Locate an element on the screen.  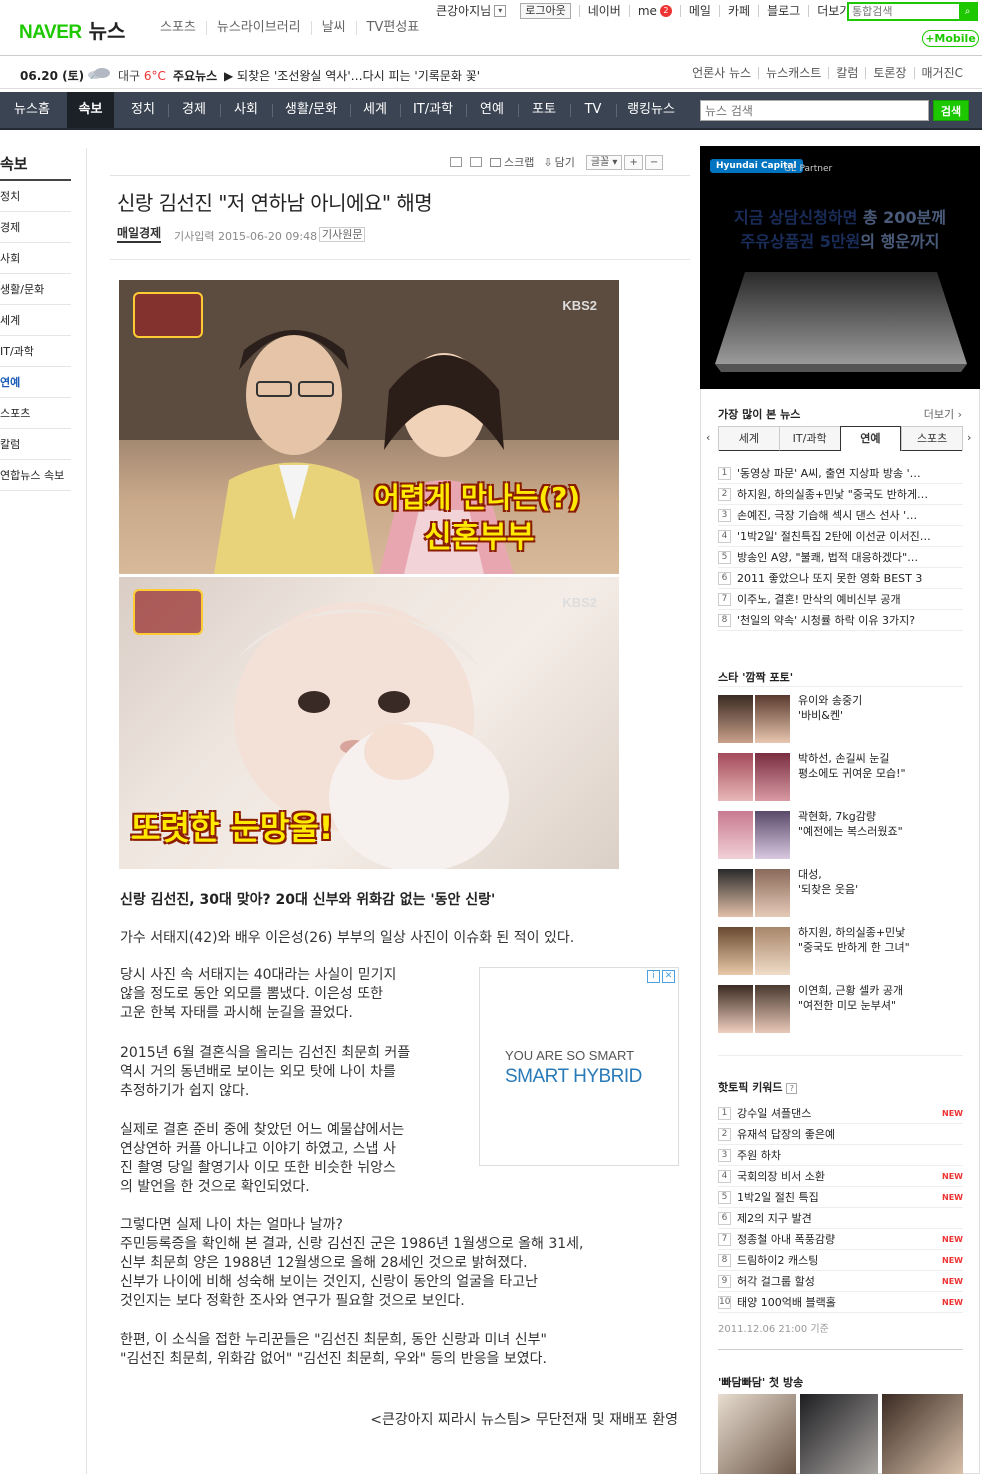
tab-it: IT/과학 is located at coordinates (809, 439).